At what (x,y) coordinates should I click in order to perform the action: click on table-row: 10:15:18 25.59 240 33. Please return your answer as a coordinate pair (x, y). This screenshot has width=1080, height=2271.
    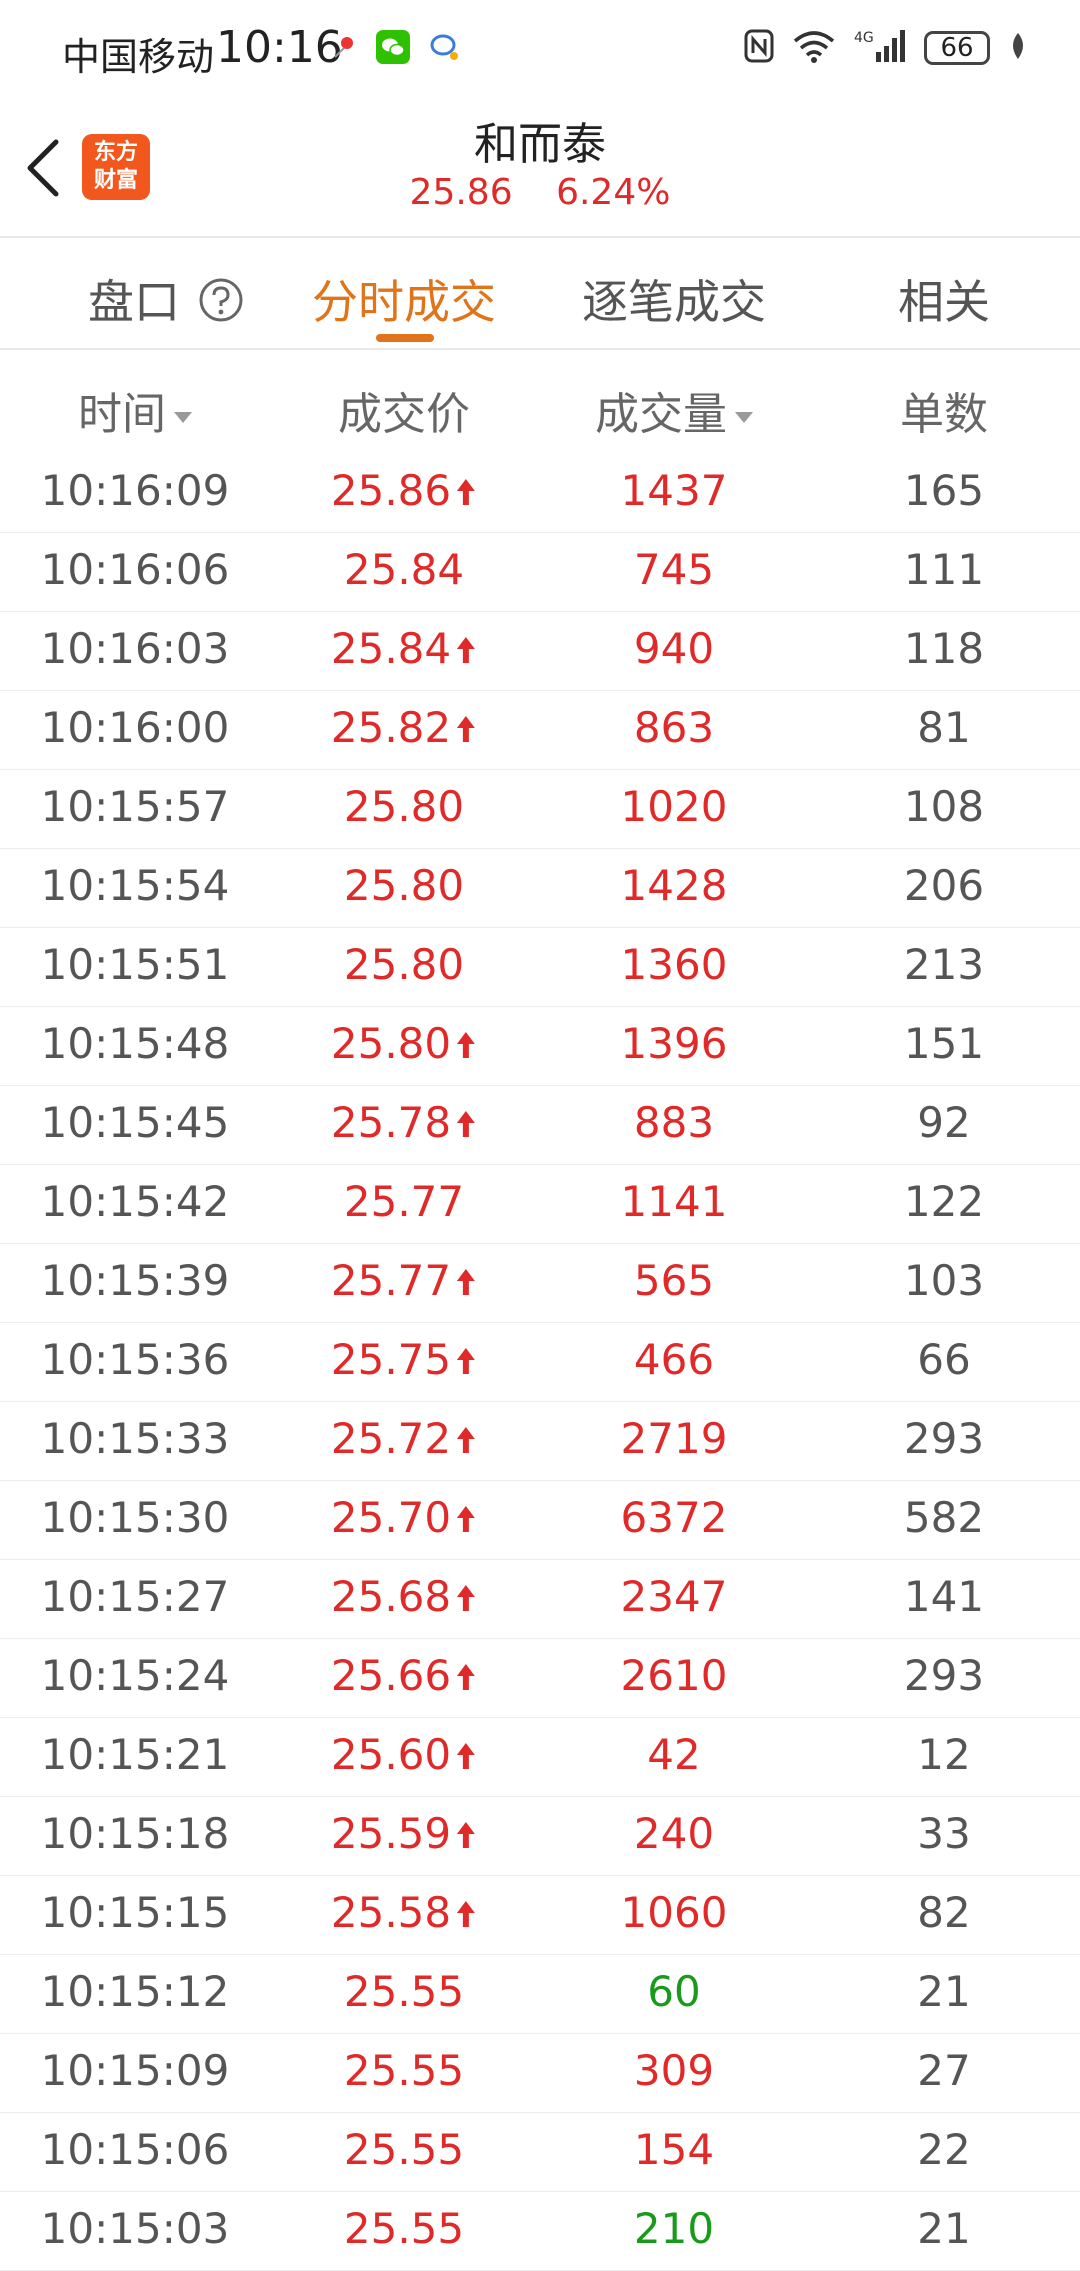
    Looking at the image, I should click on (540, 1836).